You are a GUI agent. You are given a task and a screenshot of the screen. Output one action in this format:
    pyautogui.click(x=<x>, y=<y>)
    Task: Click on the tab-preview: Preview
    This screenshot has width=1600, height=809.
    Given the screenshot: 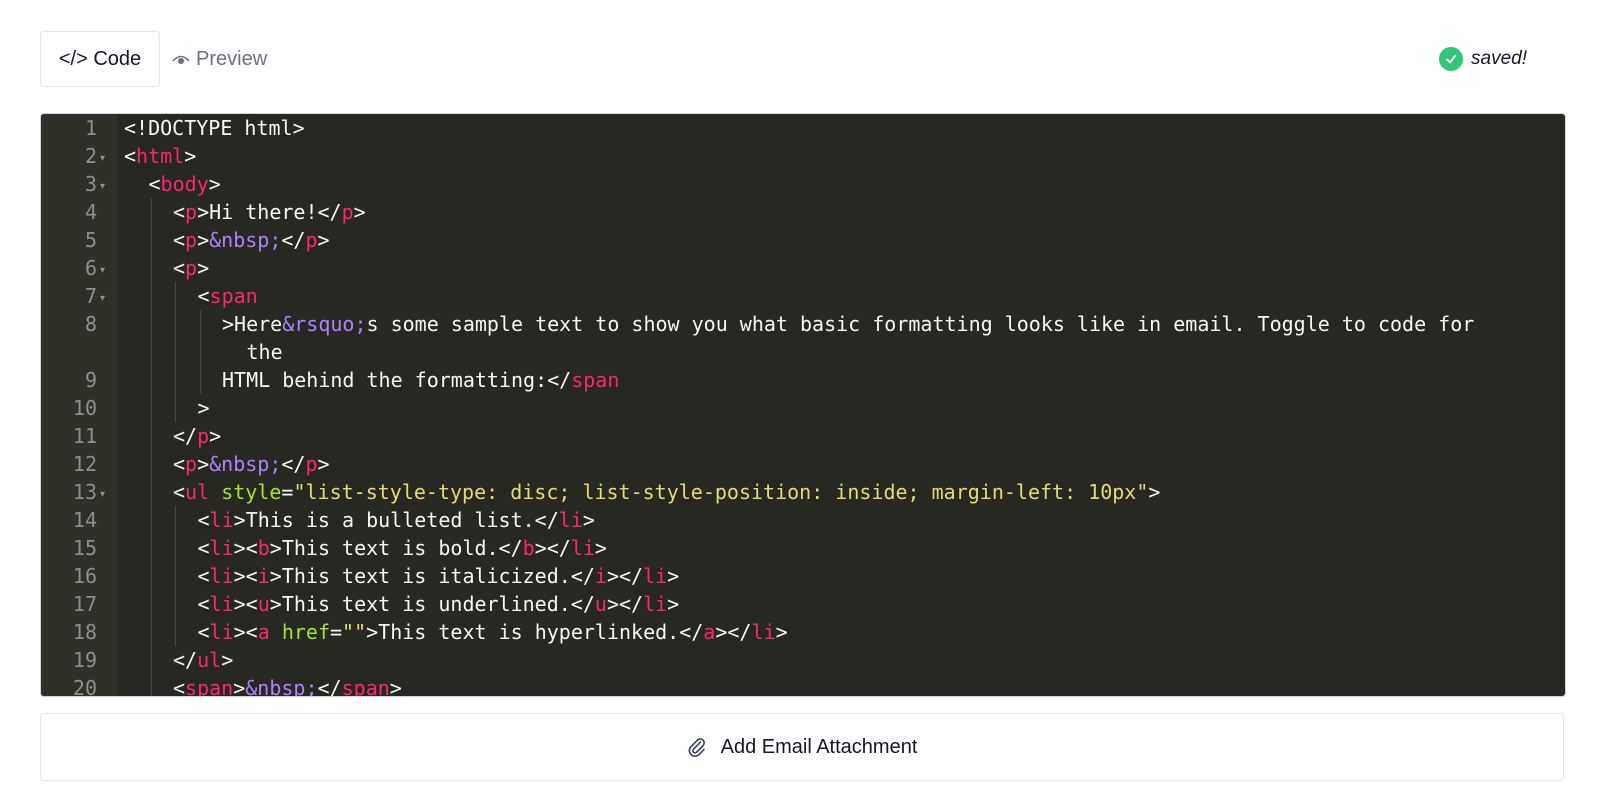 What is the action you would take?
    pyautogui.click(x=219, y=59)
    